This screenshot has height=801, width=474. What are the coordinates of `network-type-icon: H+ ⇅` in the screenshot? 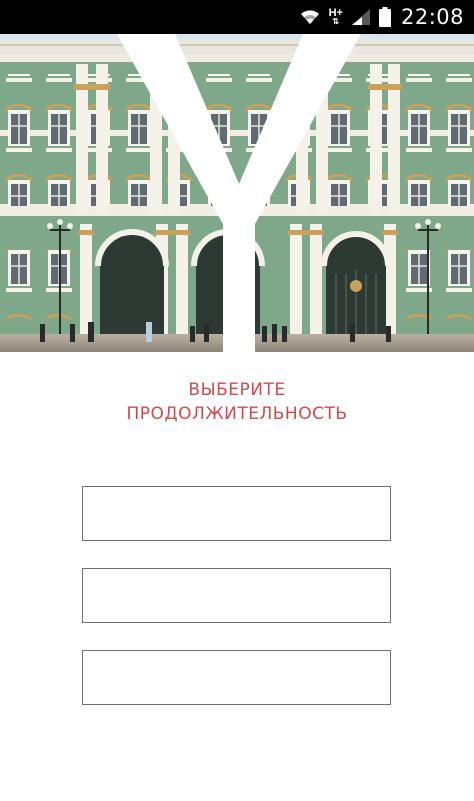 It's located at (335, 16).